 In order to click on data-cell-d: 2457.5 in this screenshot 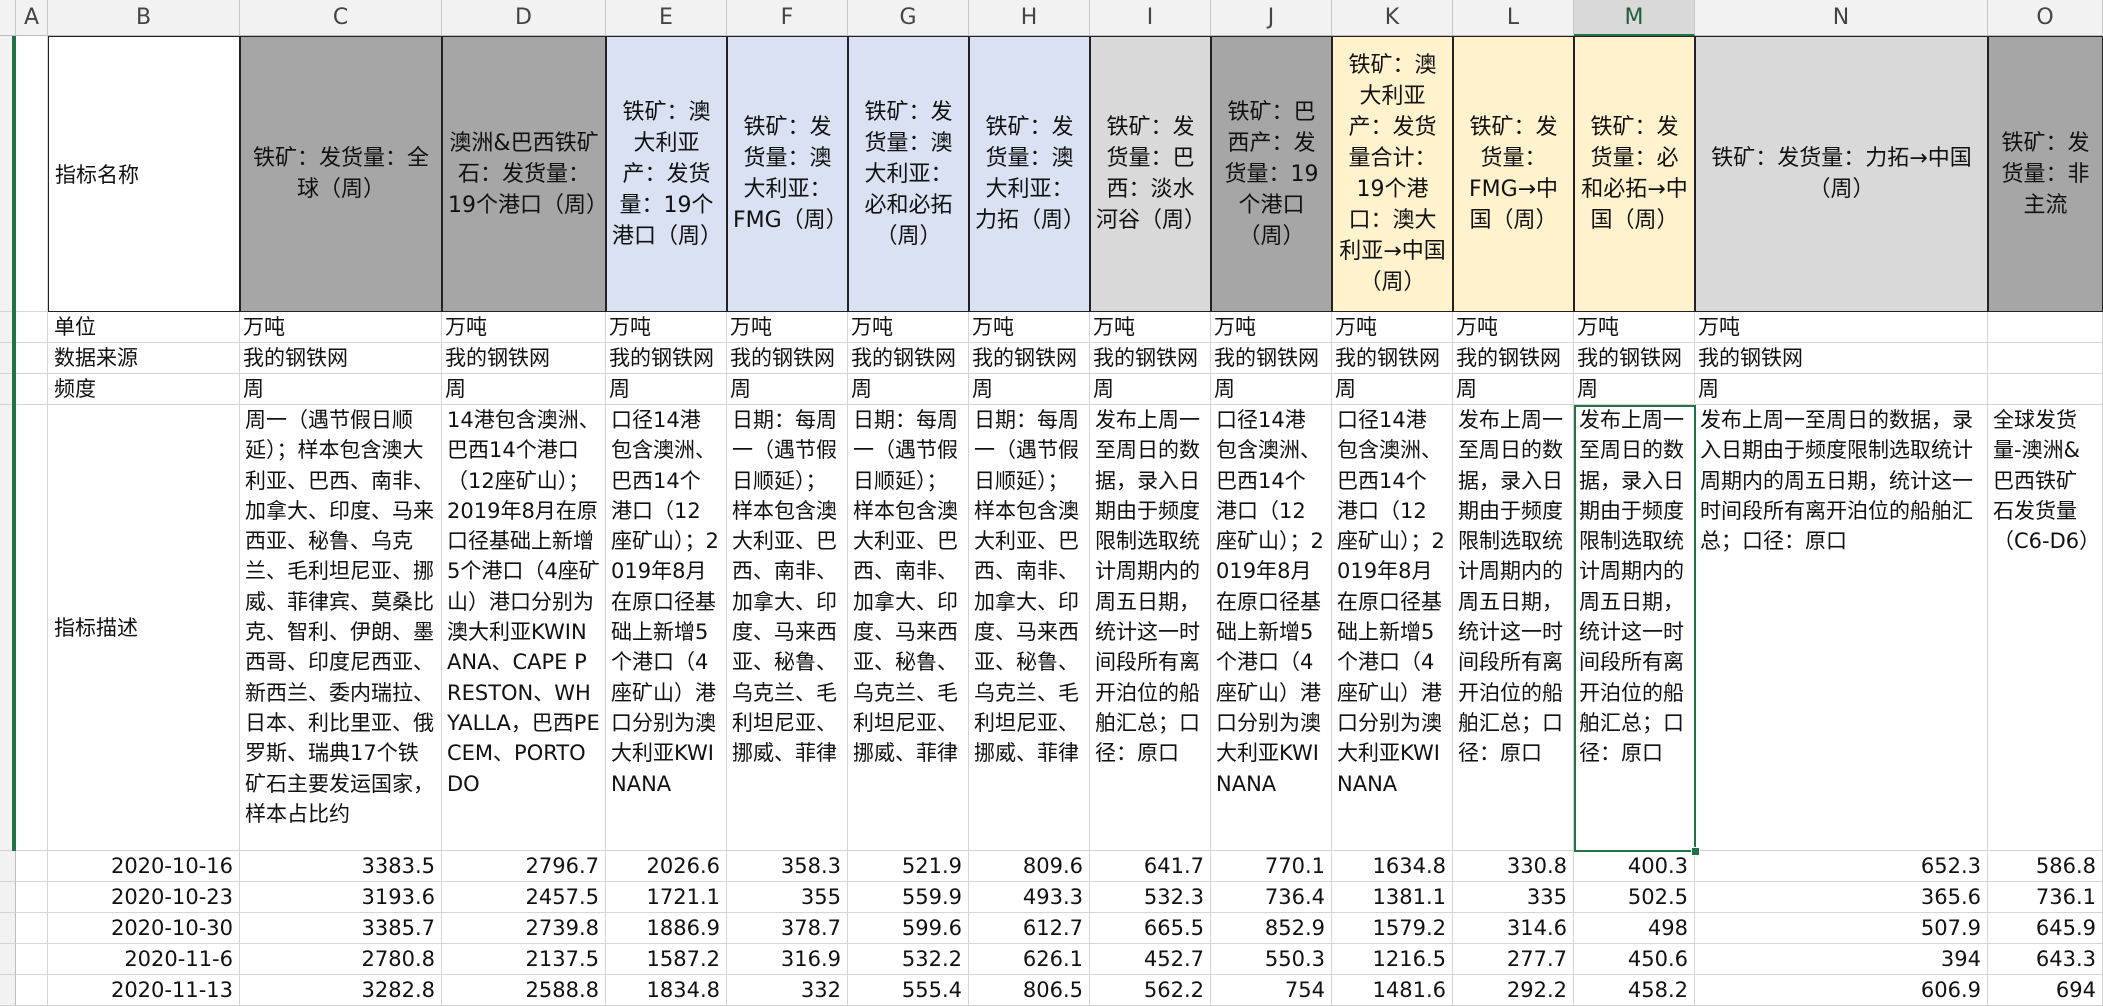, I will do `click(524, 897)`.